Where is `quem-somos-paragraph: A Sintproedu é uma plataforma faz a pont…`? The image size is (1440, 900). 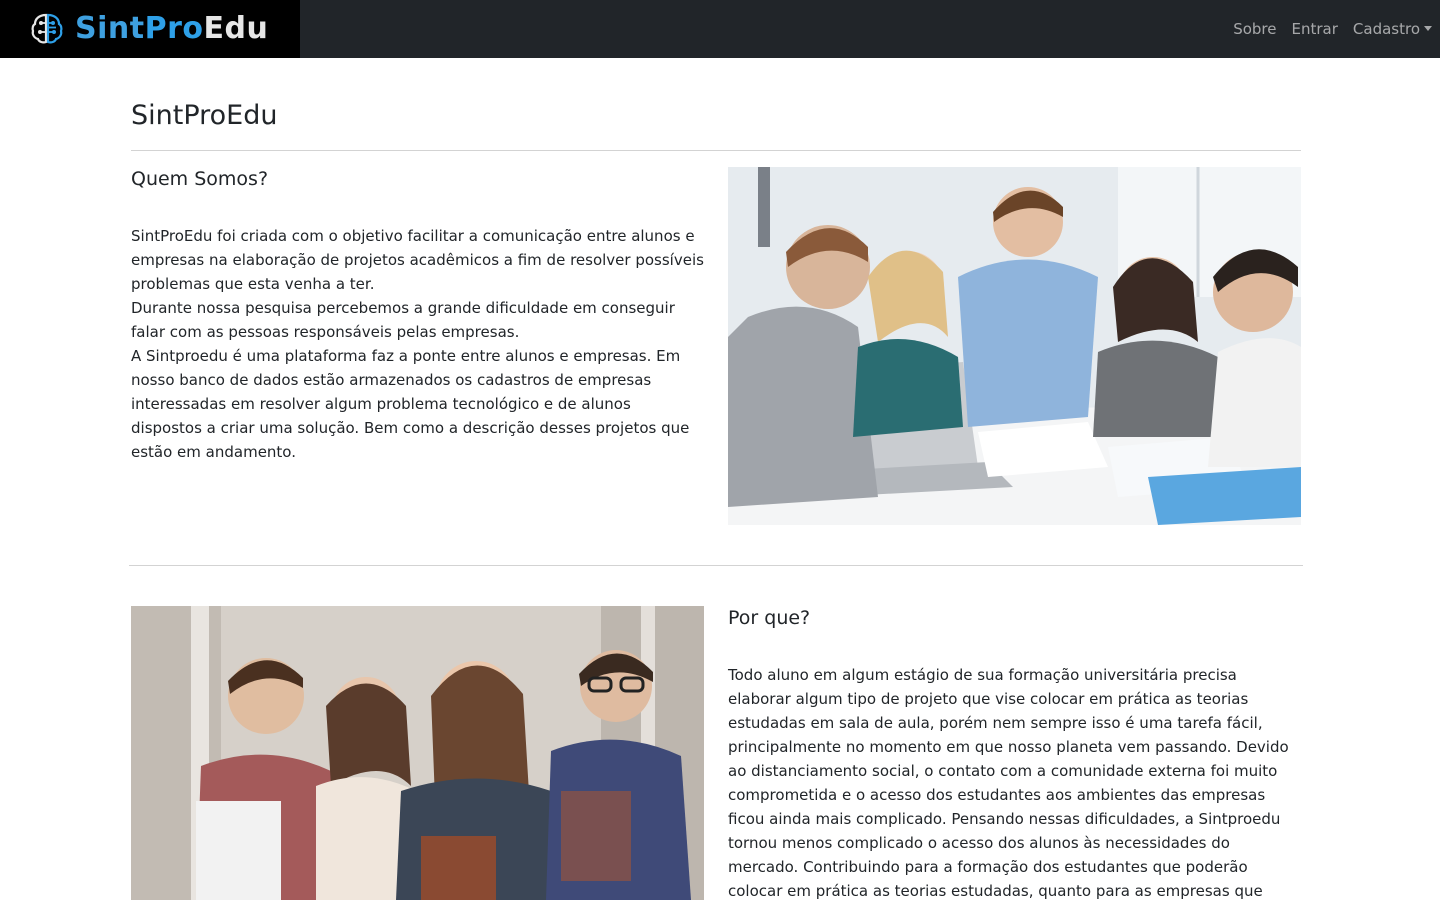
quem-somos-paragraph: A Sintproedu é uma plataforma faz a pont… is located at coordinates (410, 404).